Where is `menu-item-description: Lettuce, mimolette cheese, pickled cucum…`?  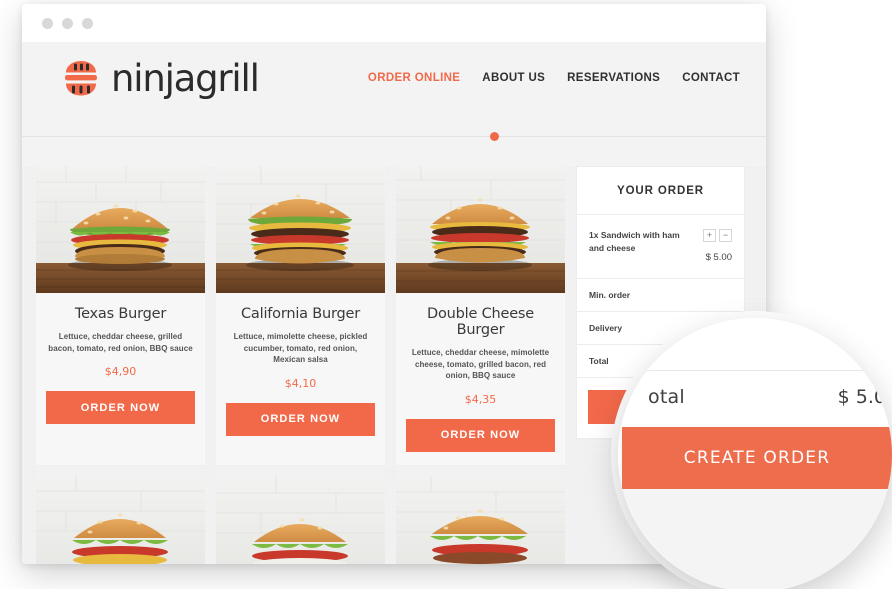 menu-item-description: Lettuce, mimolette cheese, pickled cucum… is located at coordinates (300, 348).